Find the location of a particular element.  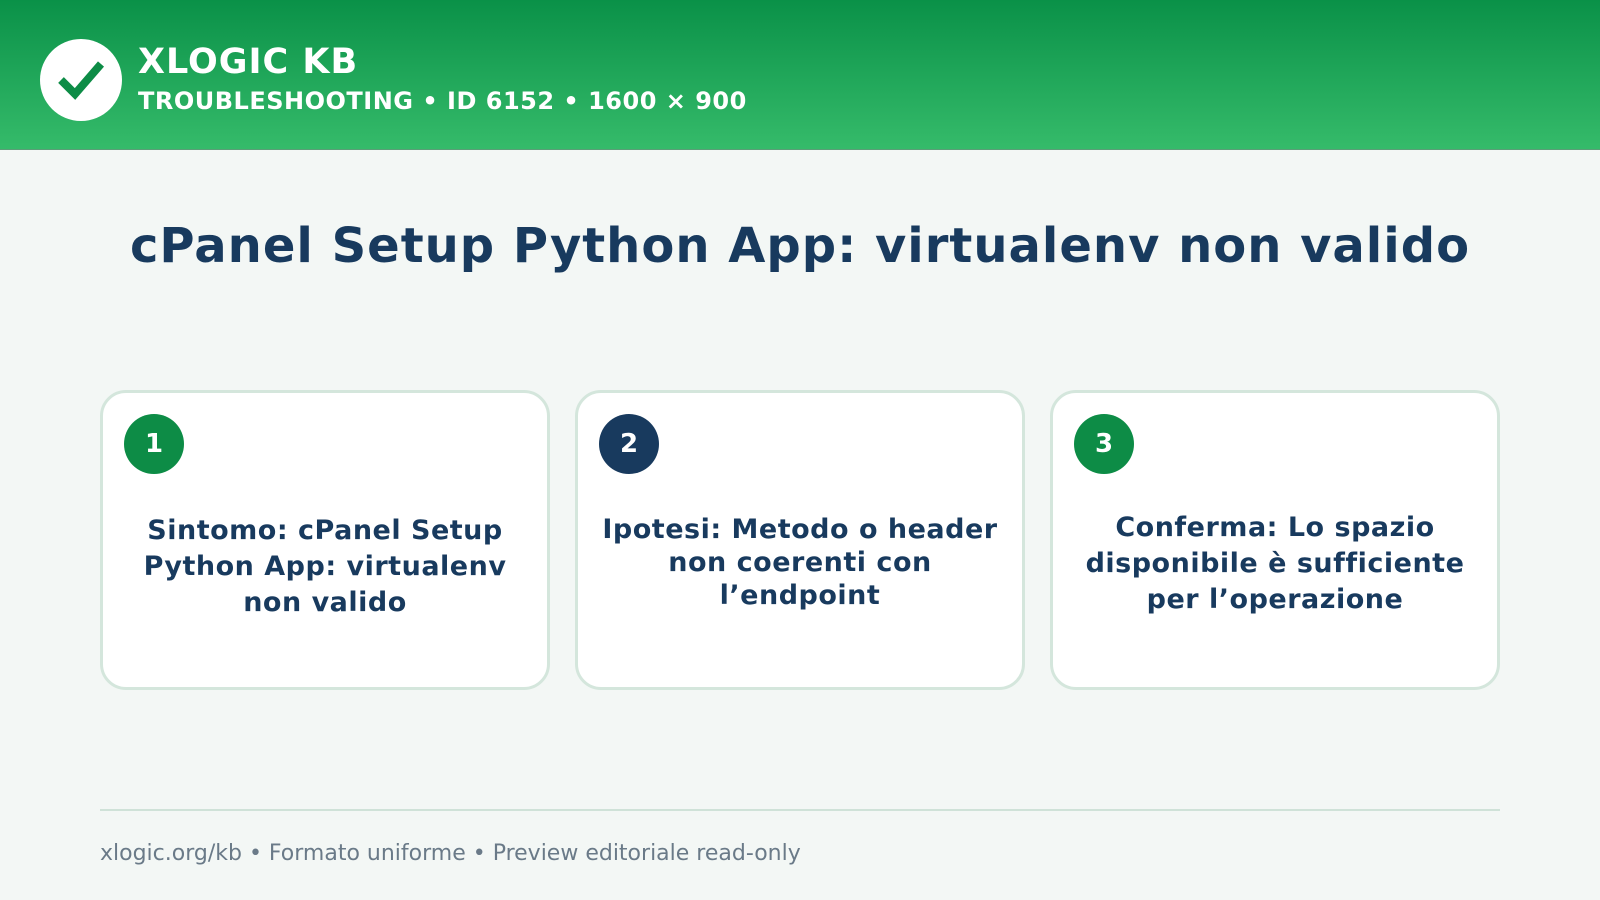

step-number-badge: 3 is located at coordinates (1104, 444).